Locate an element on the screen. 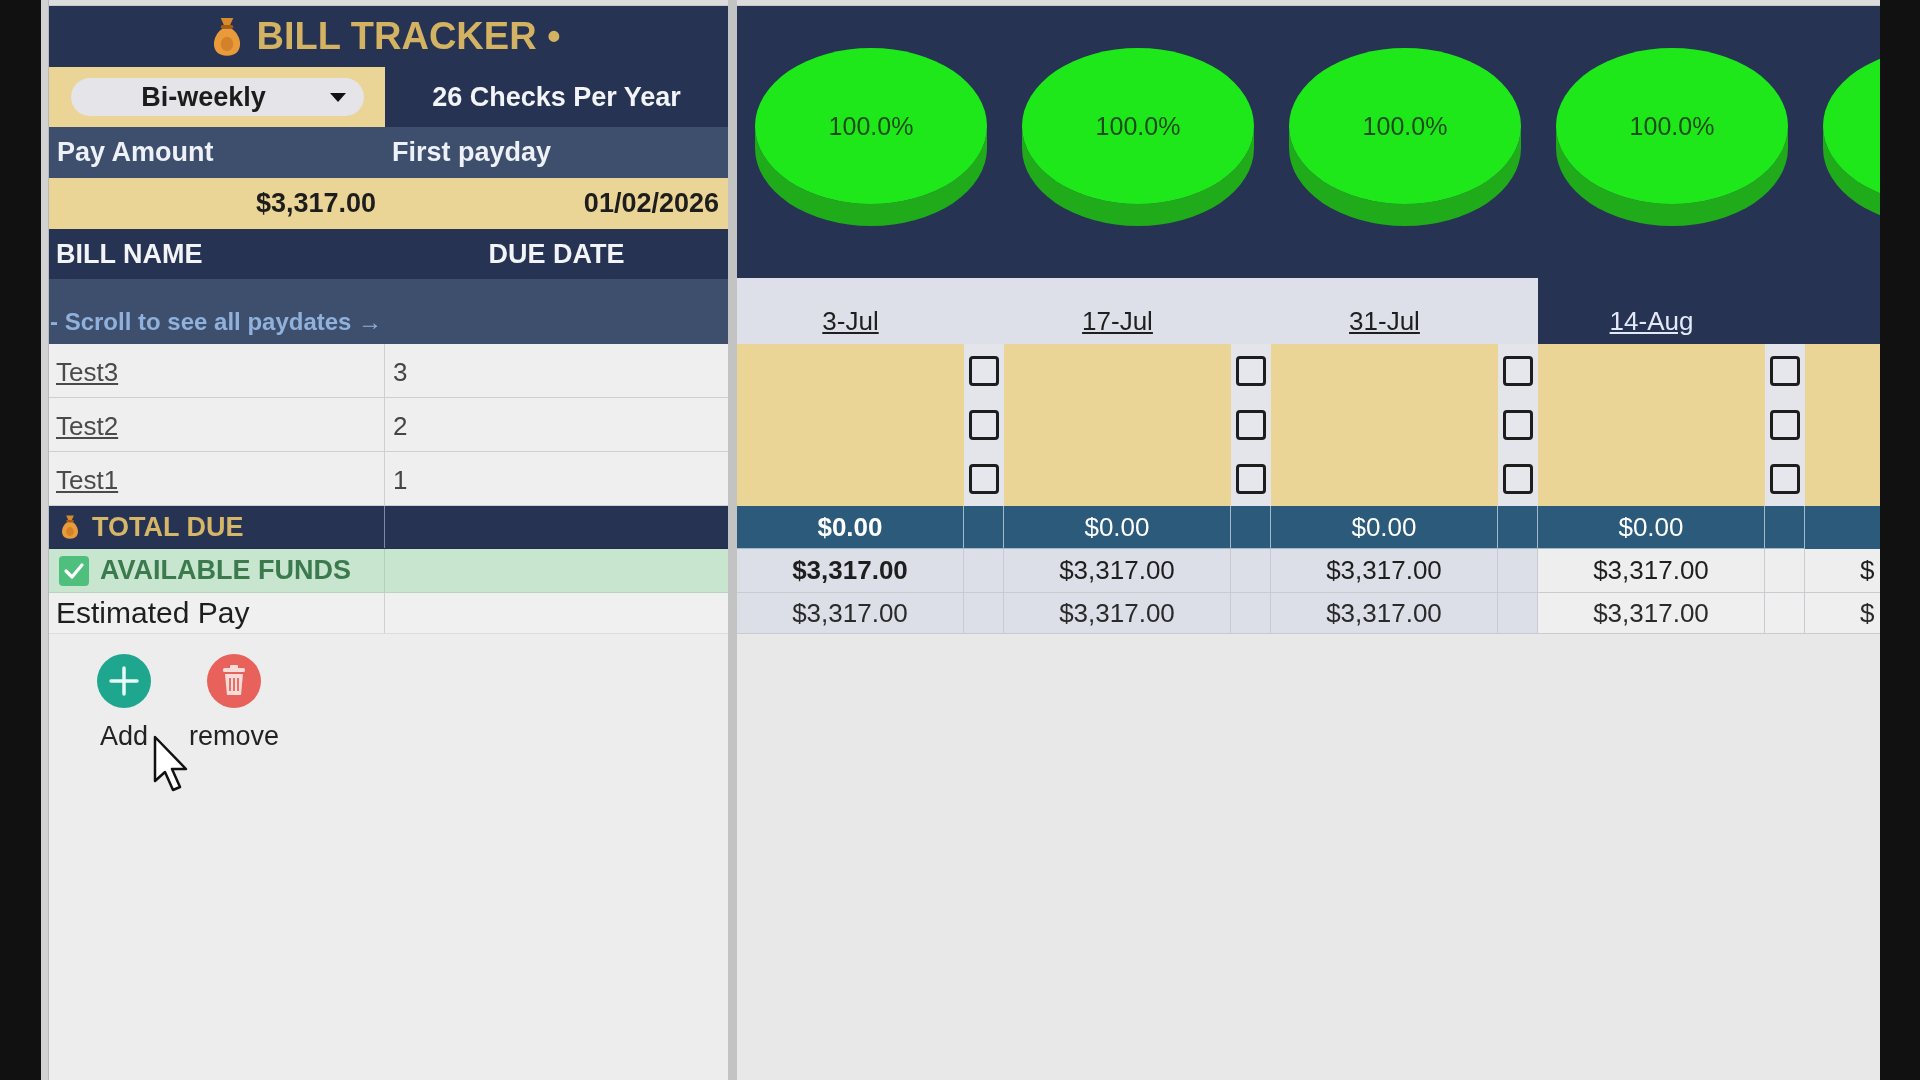 This screenshot has height=1080, width=1920. check-icon is located at coordinates (74, 570).